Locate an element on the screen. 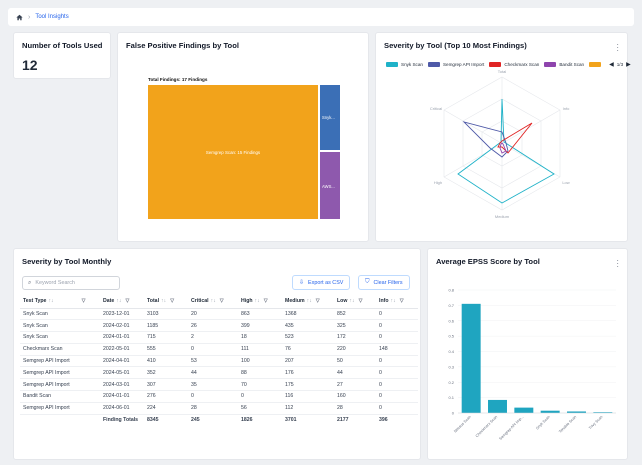  x-tick-label: Checkmarx Scan is located at coordinates (486, 426).